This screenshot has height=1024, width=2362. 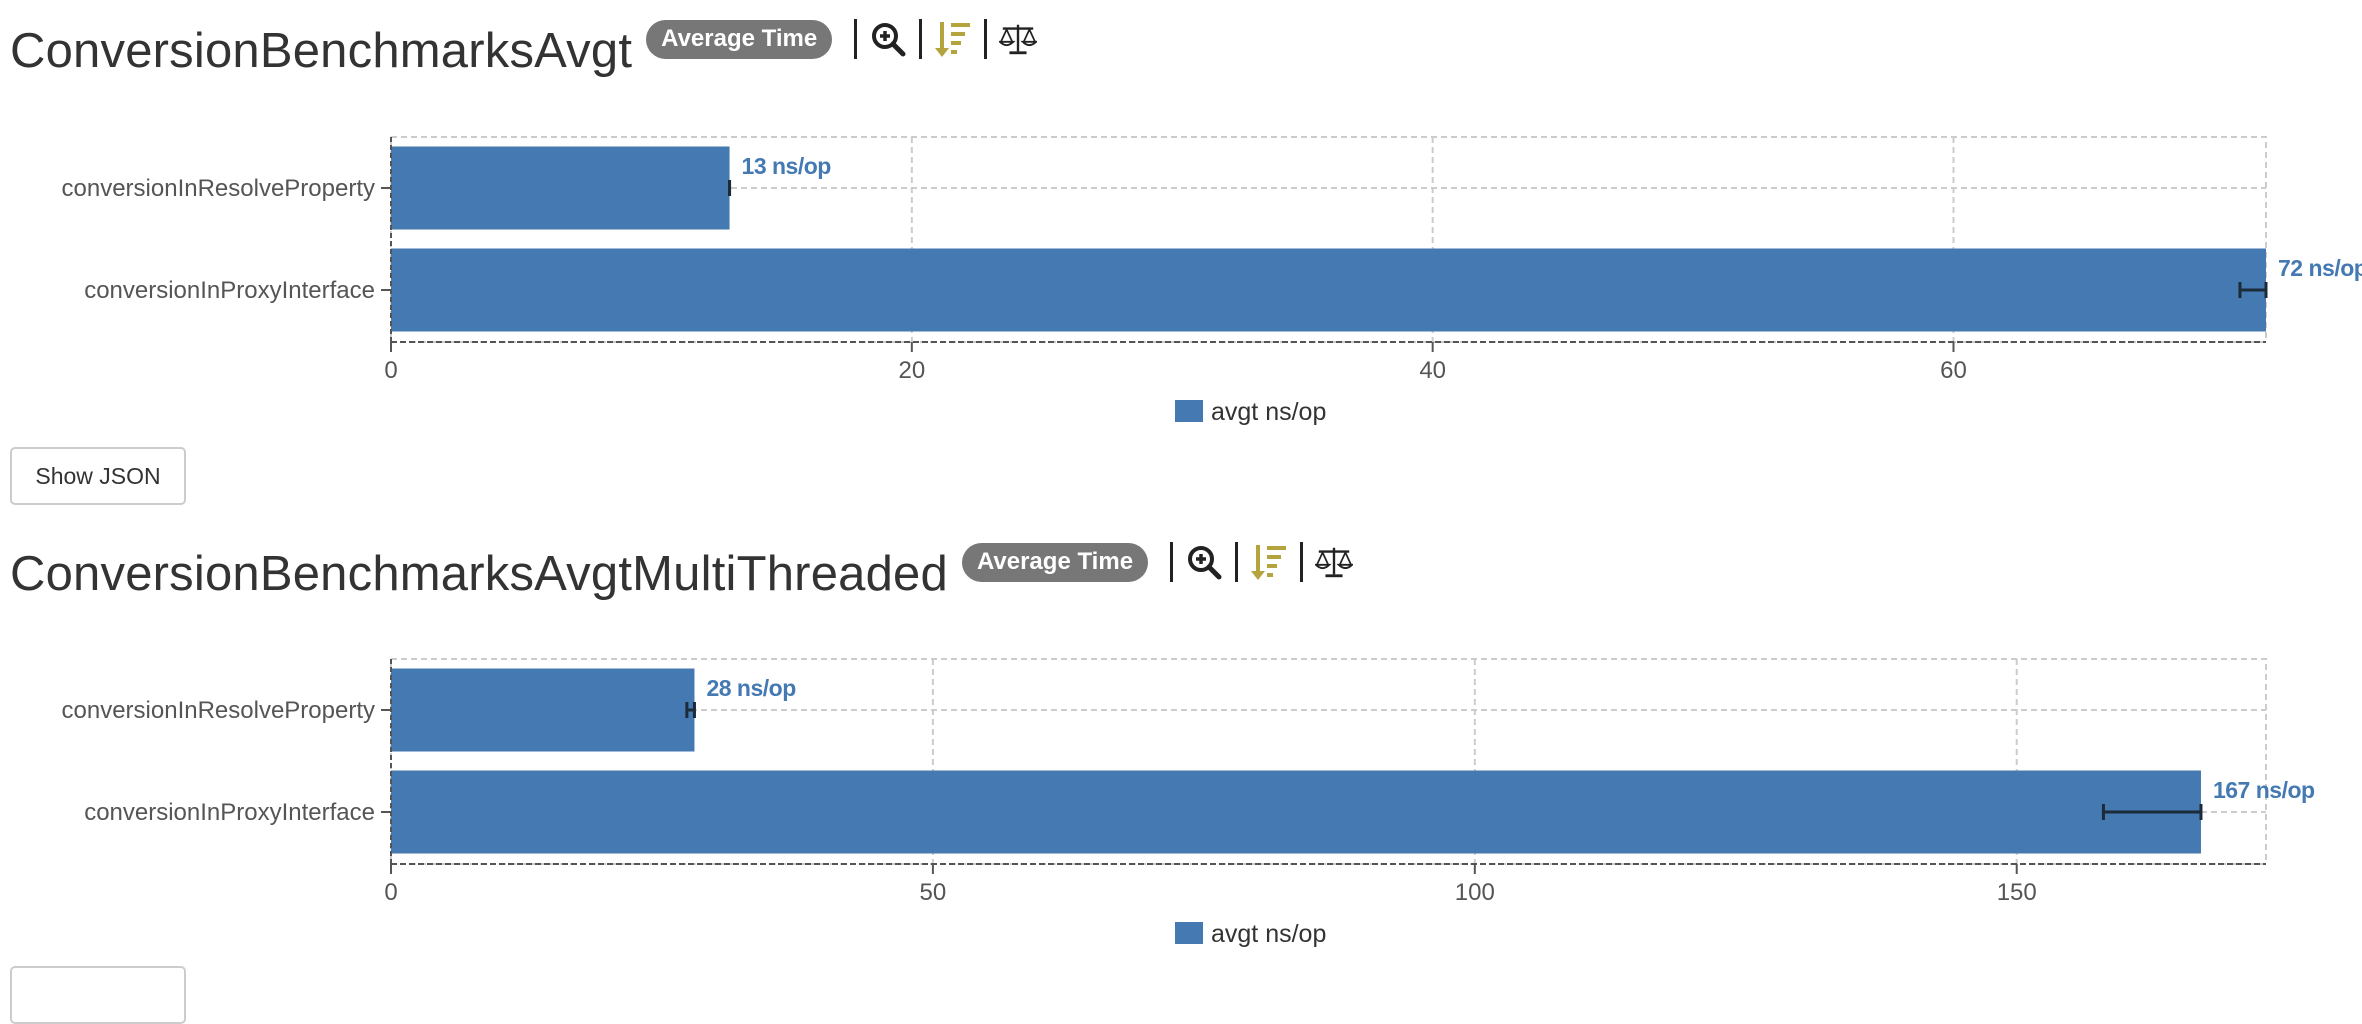 I want to click on x-tick-label: 150, so click(x=2017, y=892).